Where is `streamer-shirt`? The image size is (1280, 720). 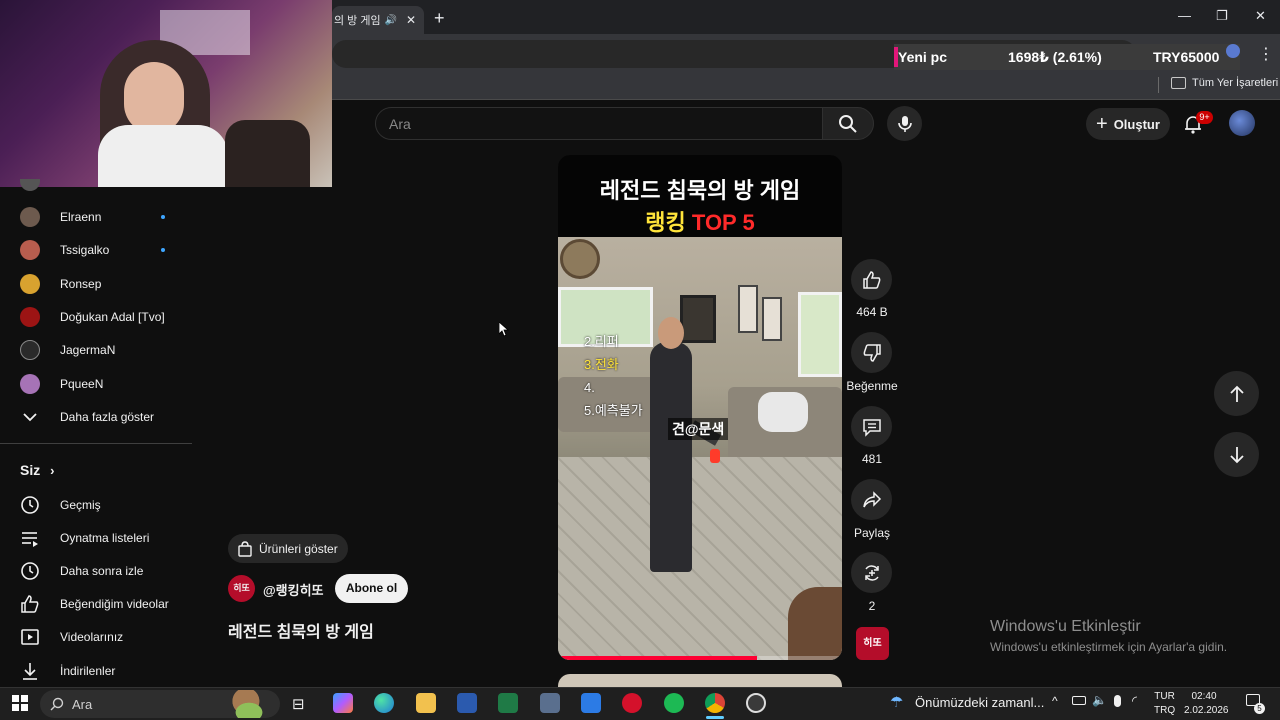 streamer-shirt is located at coordinates (163, 156).